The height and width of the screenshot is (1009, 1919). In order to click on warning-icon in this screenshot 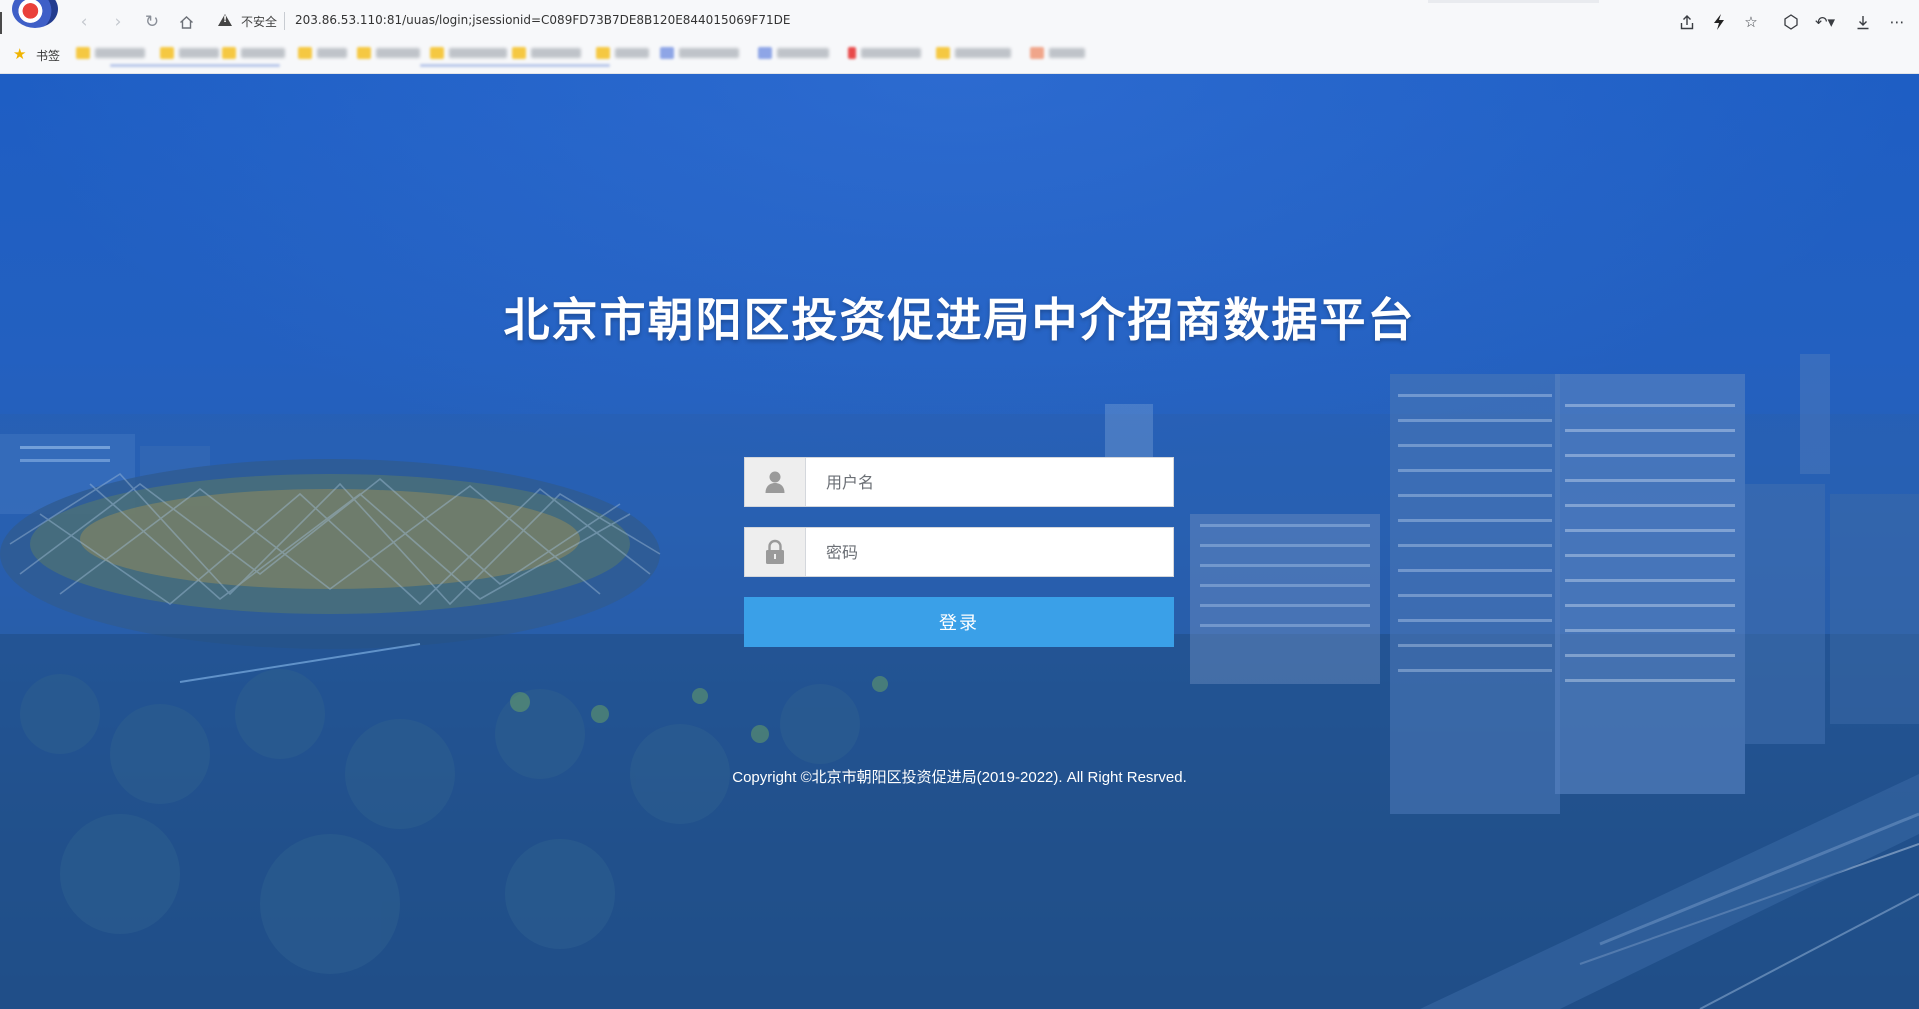, I will do `click(225, 20)`.